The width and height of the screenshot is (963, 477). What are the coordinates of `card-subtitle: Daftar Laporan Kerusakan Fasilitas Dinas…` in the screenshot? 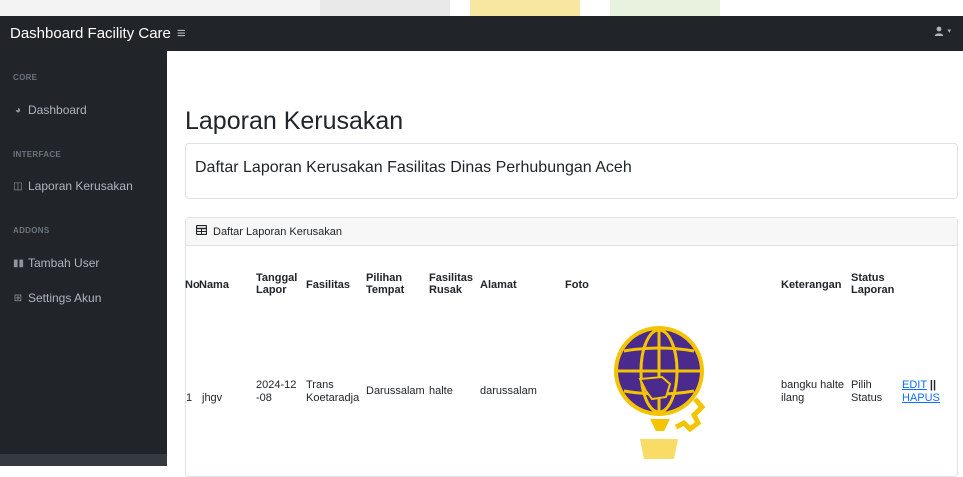 It's located at (413, 167).